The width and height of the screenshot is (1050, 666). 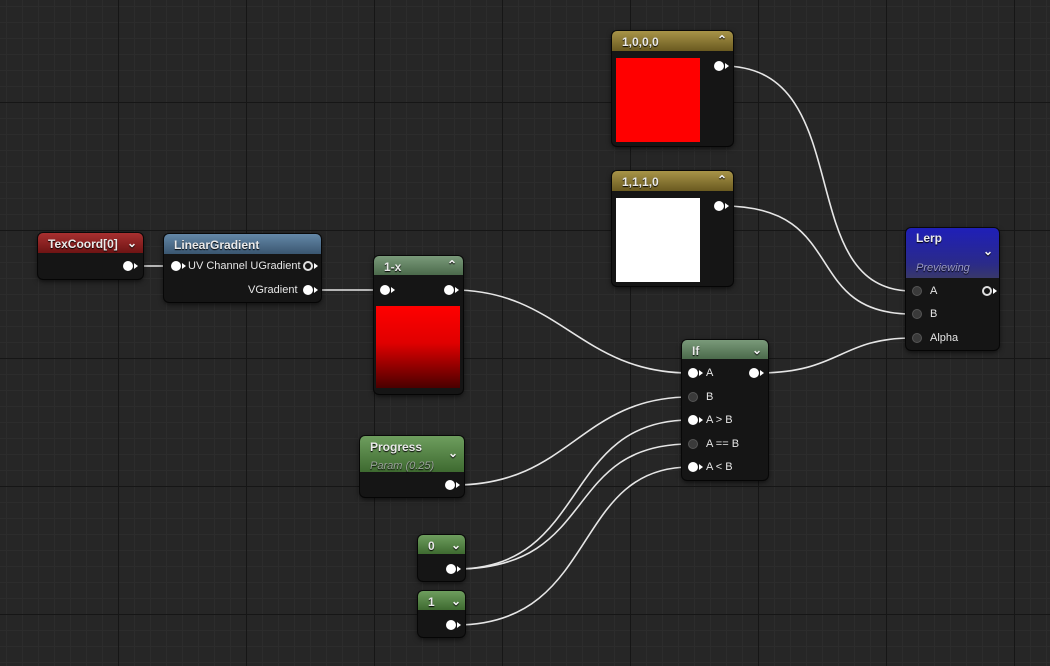 I want to click on const-zero-header: 0 ⌄, so click(x=441, y=544).